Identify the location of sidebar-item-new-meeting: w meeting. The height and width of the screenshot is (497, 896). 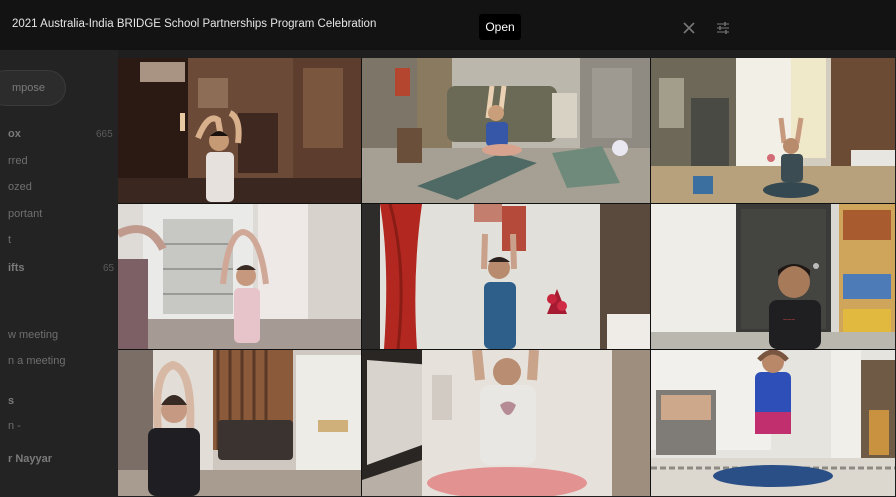
(33, 335).